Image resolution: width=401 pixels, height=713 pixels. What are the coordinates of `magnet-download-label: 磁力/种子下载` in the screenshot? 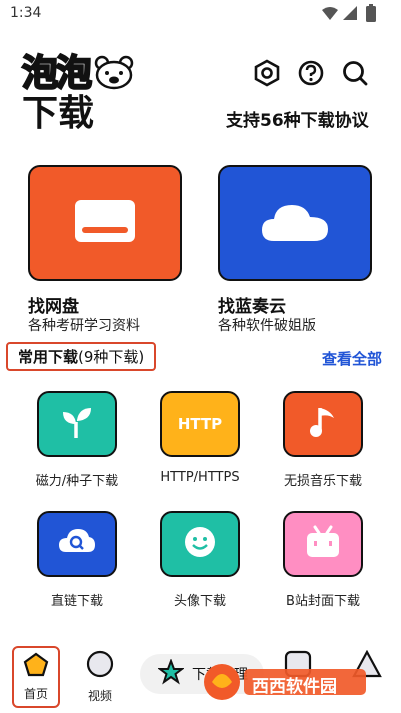 It's located at (77, 481).